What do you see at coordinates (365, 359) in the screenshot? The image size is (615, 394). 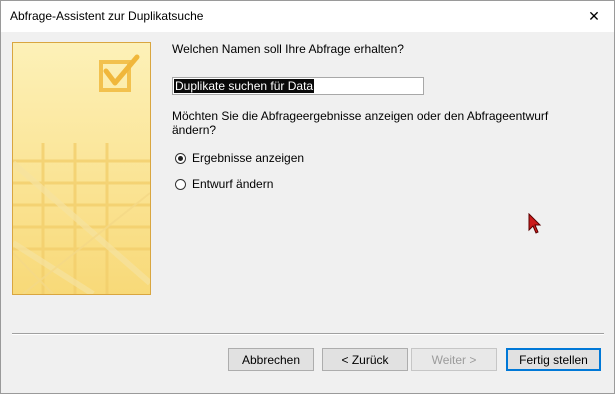 I see `back-button: < Zurück` at bounding box center [365, 359].